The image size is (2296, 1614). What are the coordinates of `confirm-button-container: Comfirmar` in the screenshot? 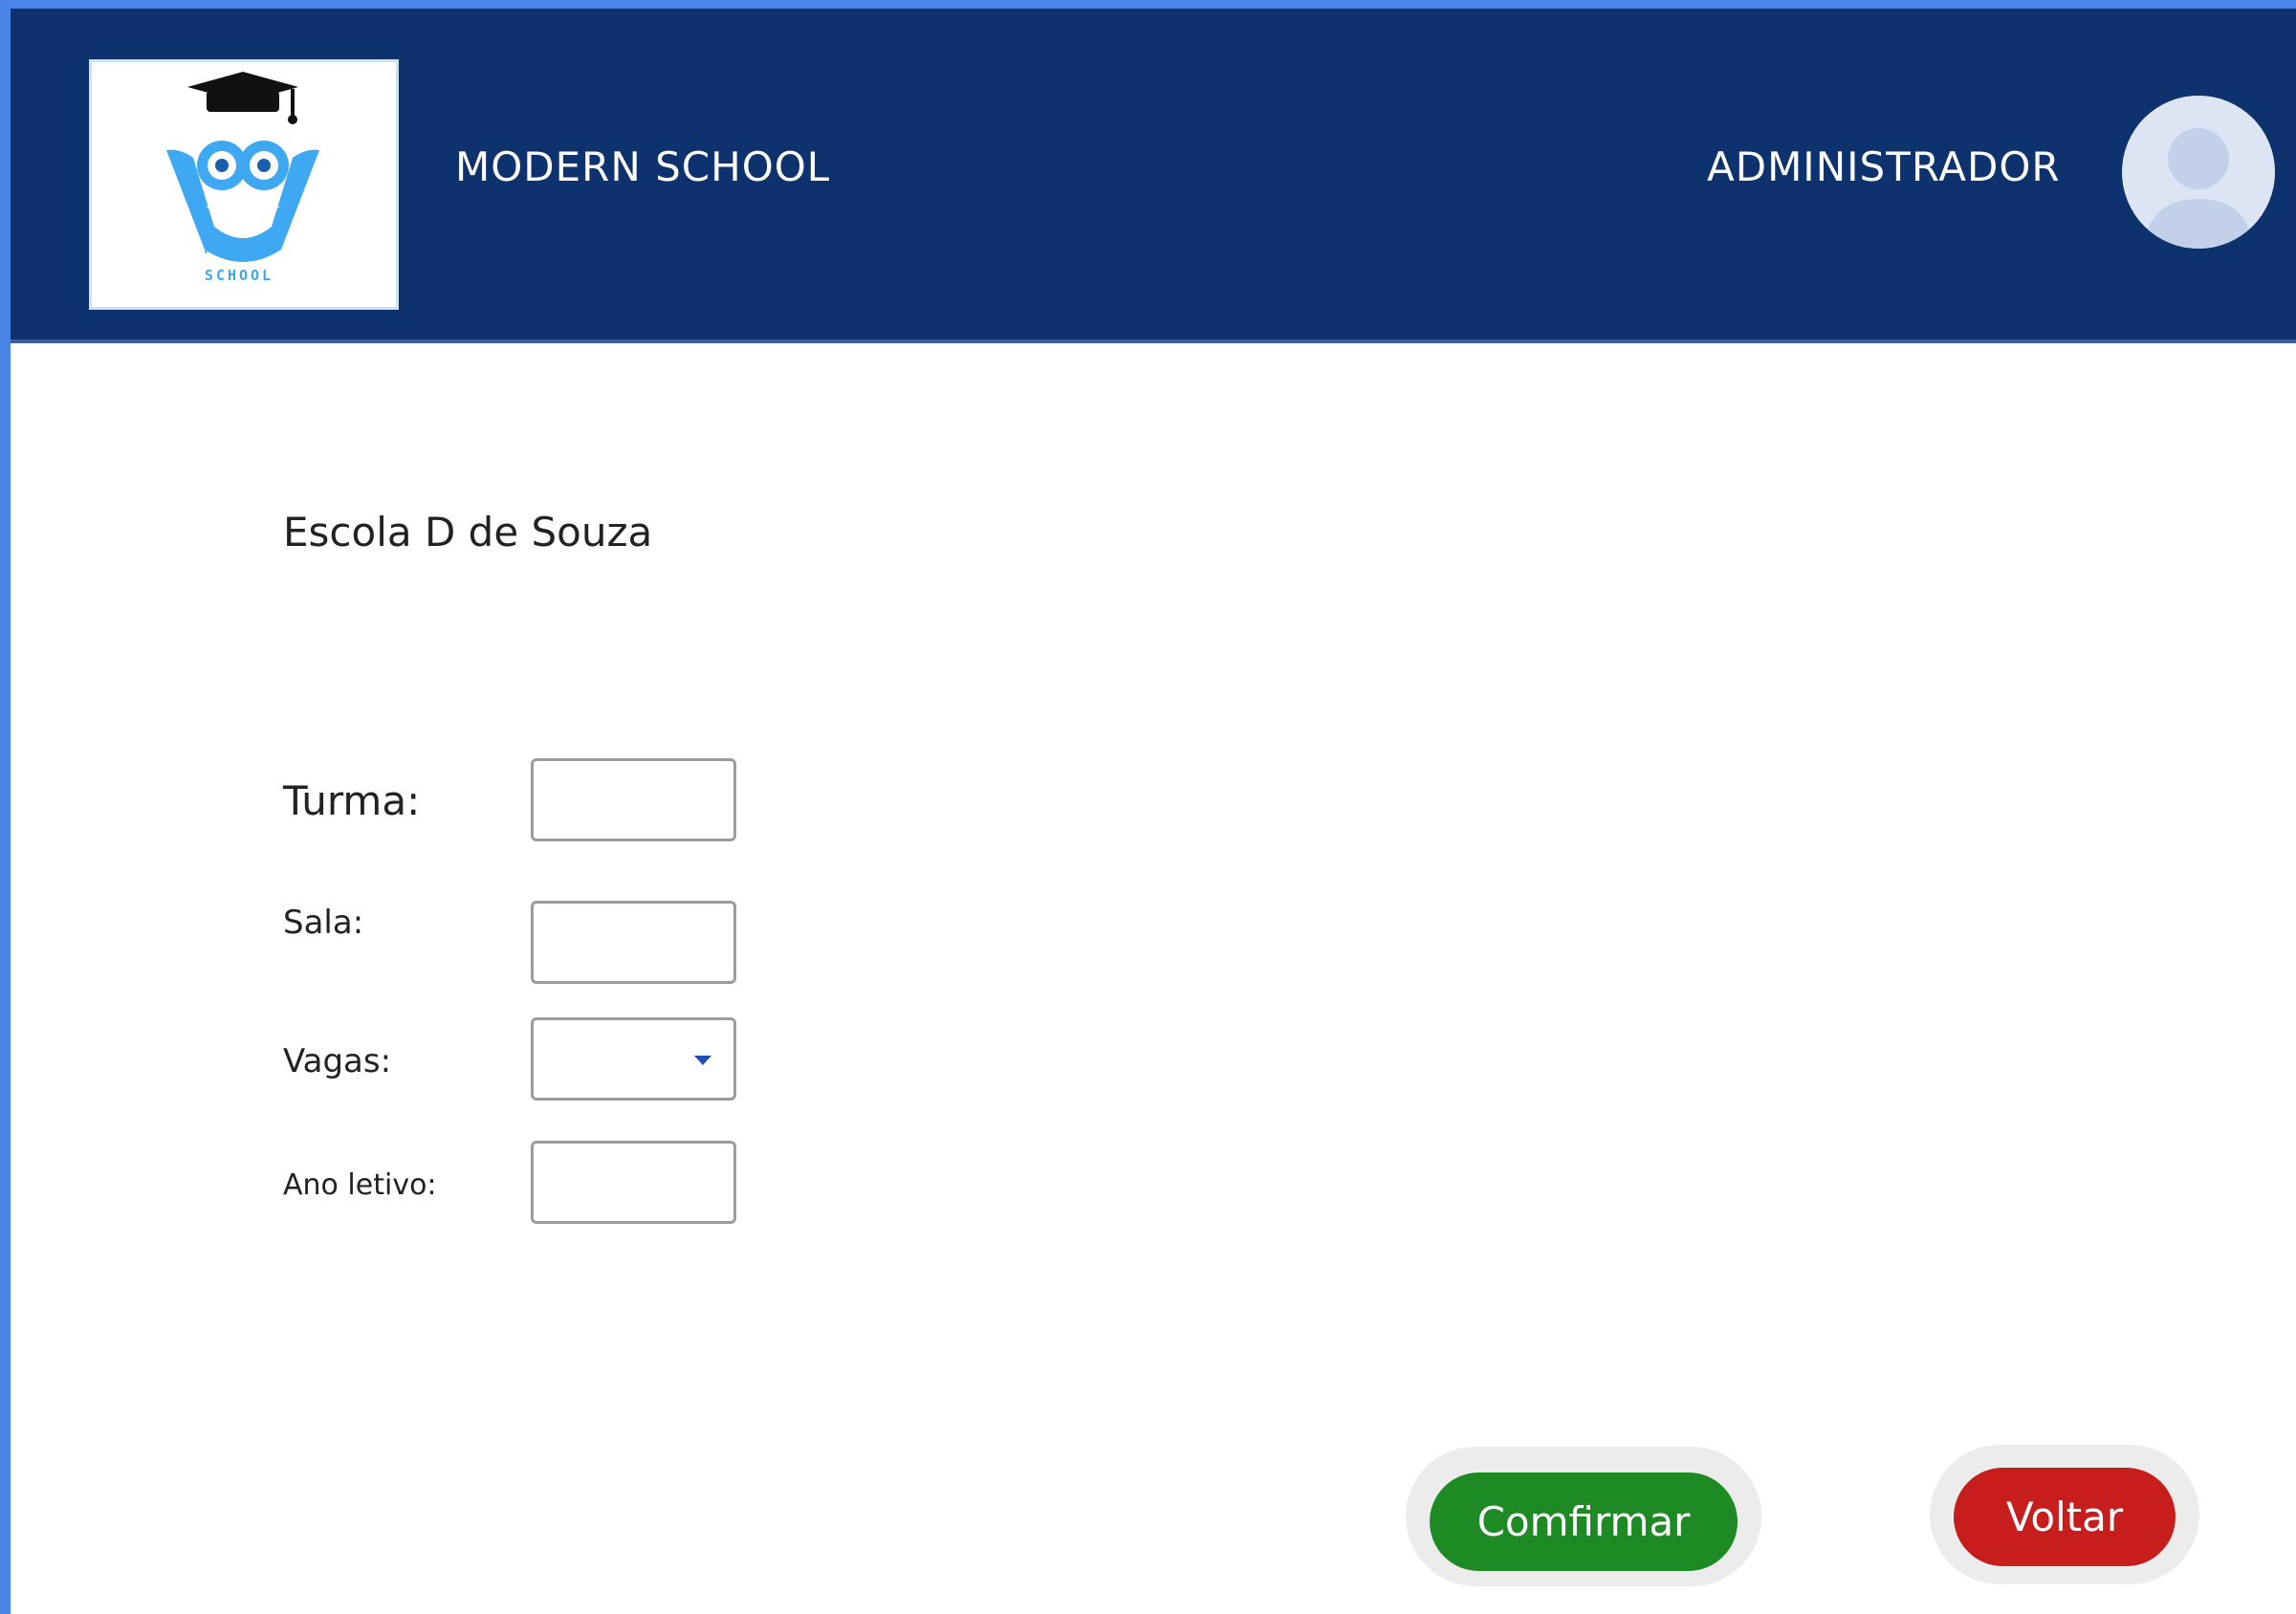 It's located at (1583, 1516).